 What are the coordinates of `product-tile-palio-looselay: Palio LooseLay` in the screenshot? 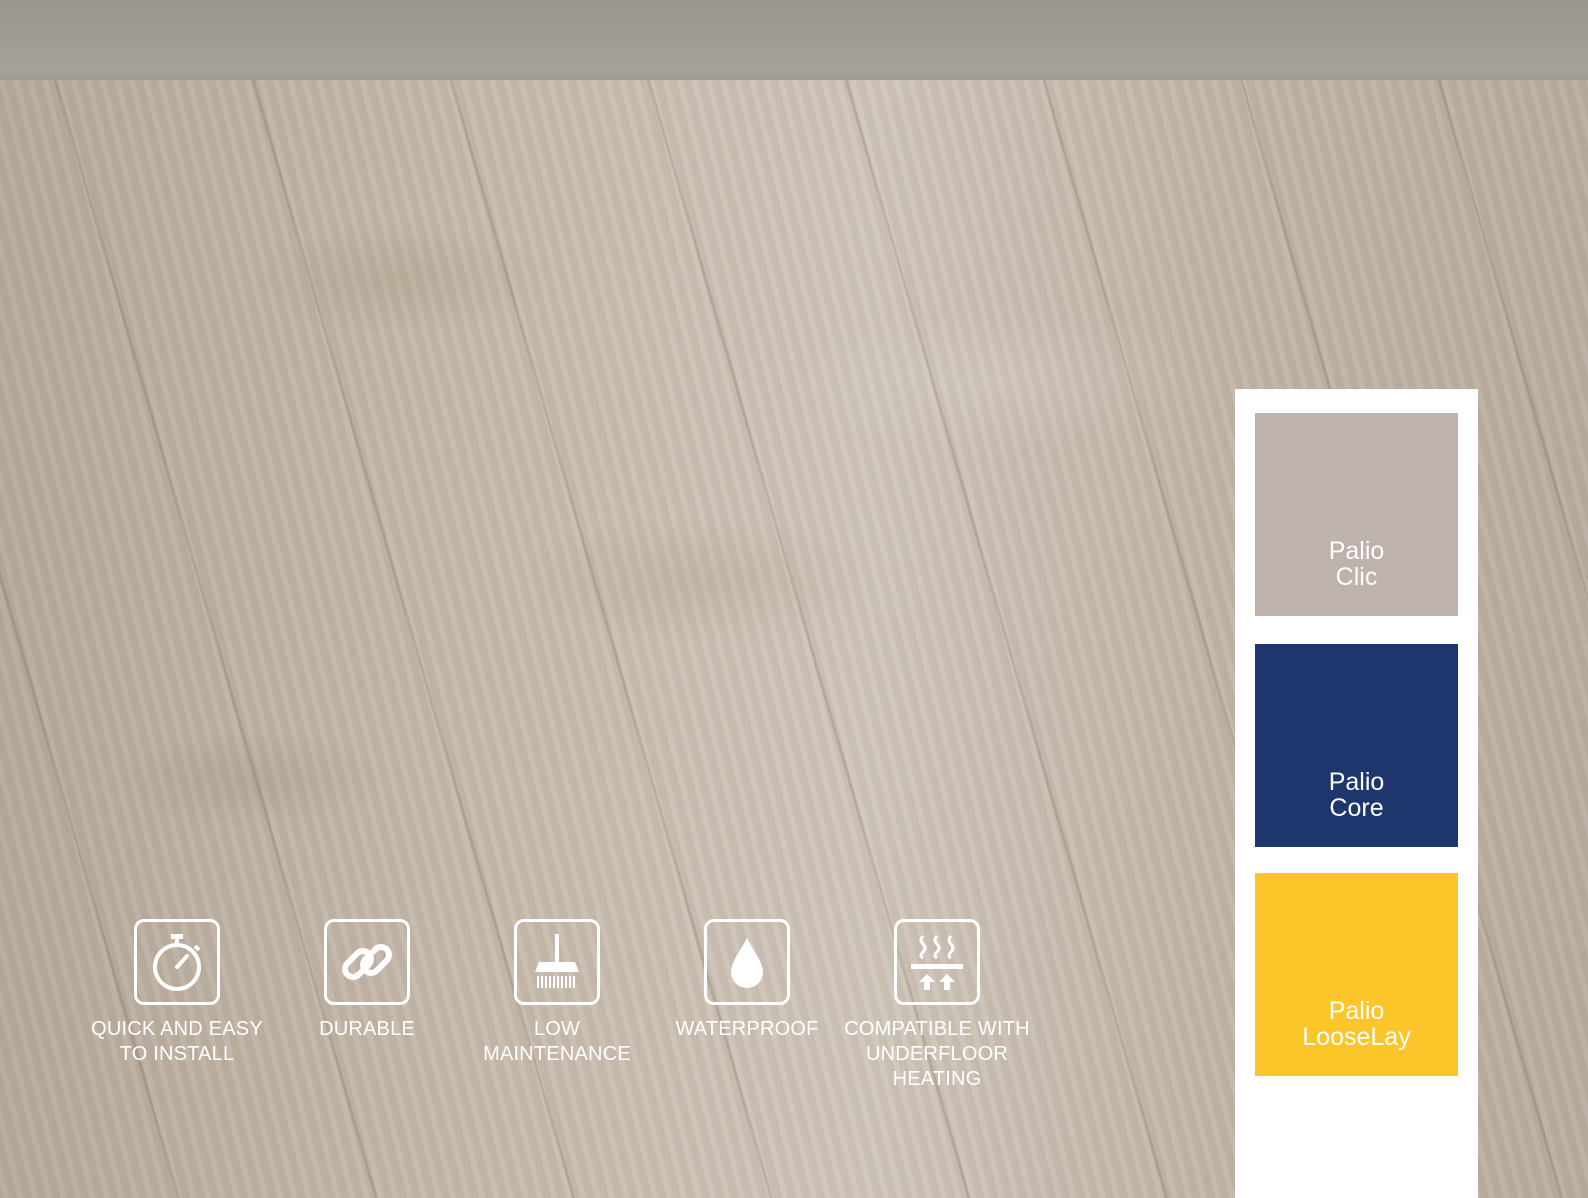 It's located at (1356, 974).